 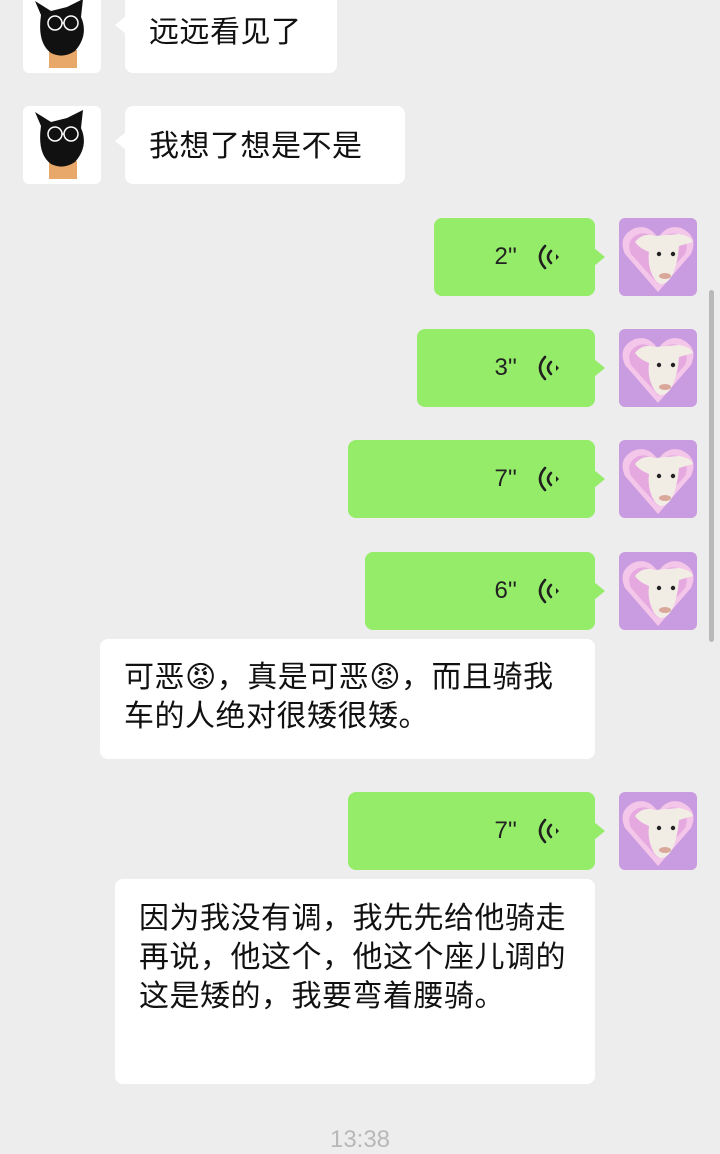 I want to click on voice-message-bubble: 6'', so click(x=485, y=591).